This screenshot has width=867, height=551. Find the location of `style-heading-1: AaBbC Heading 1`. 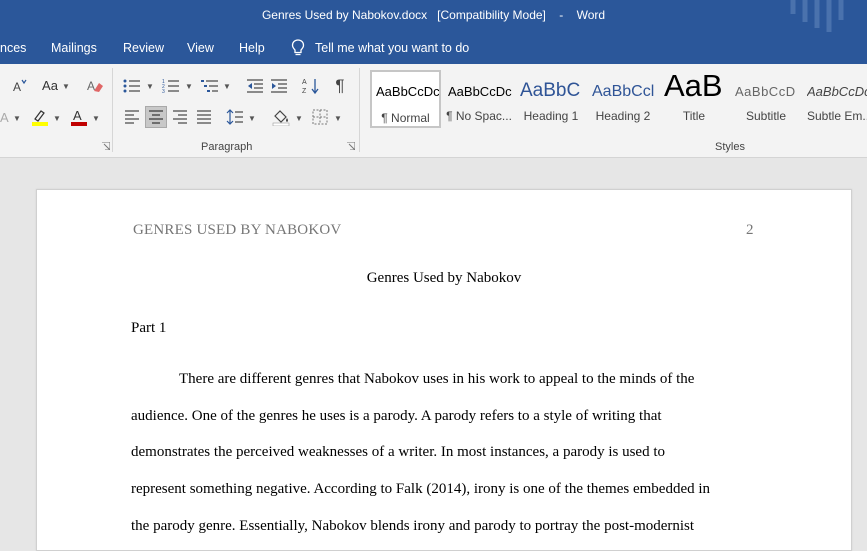

style-heading-1: AaBbC Heading 1 is located at coordinates (551, 99).